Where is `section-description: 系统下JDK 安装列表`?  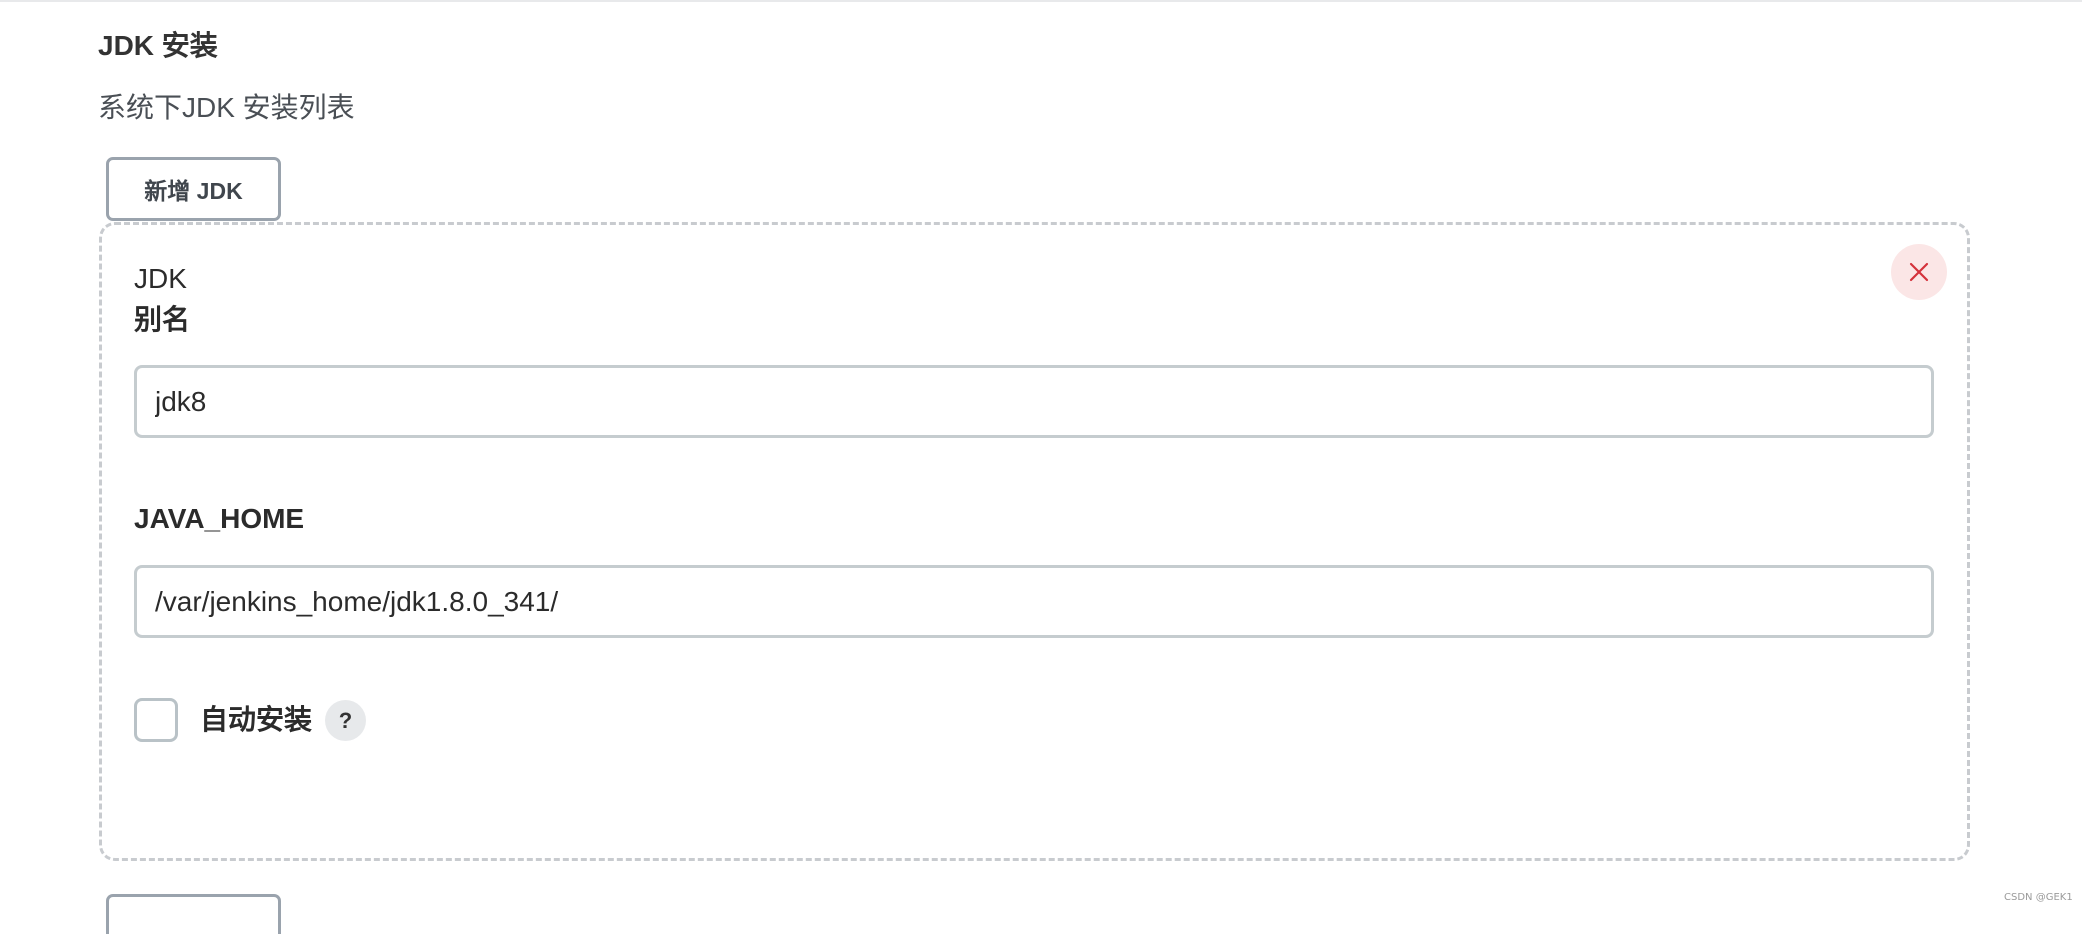
section-description: 系统下JDK 安装列表 is located at coordinates (226, 107).